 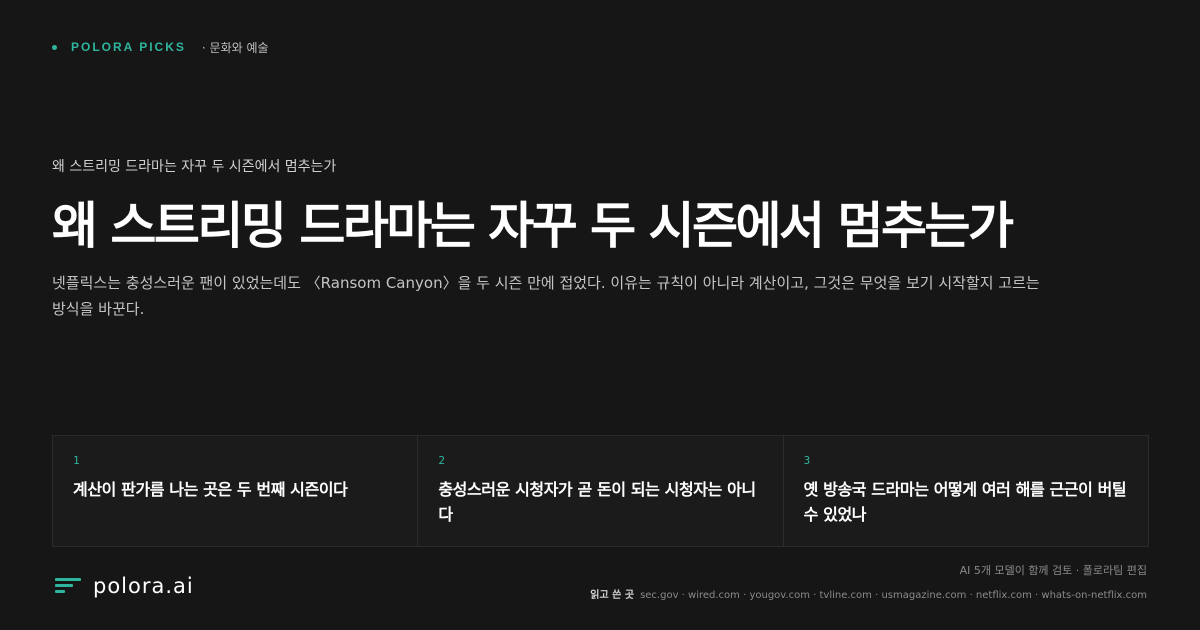 What do you see at coordinates (128, 47) in the screenshot?
I see `brand-label: POLORA PICKS` at bounding box center [128, 47].